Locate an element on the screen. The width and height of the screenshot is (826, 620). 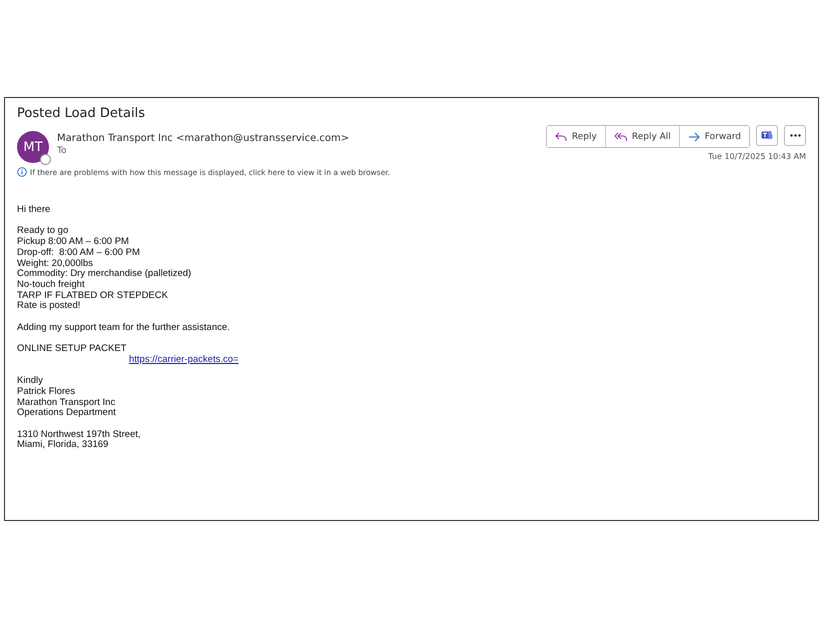
forward-button: Forward is located at coordinates (713, 136).